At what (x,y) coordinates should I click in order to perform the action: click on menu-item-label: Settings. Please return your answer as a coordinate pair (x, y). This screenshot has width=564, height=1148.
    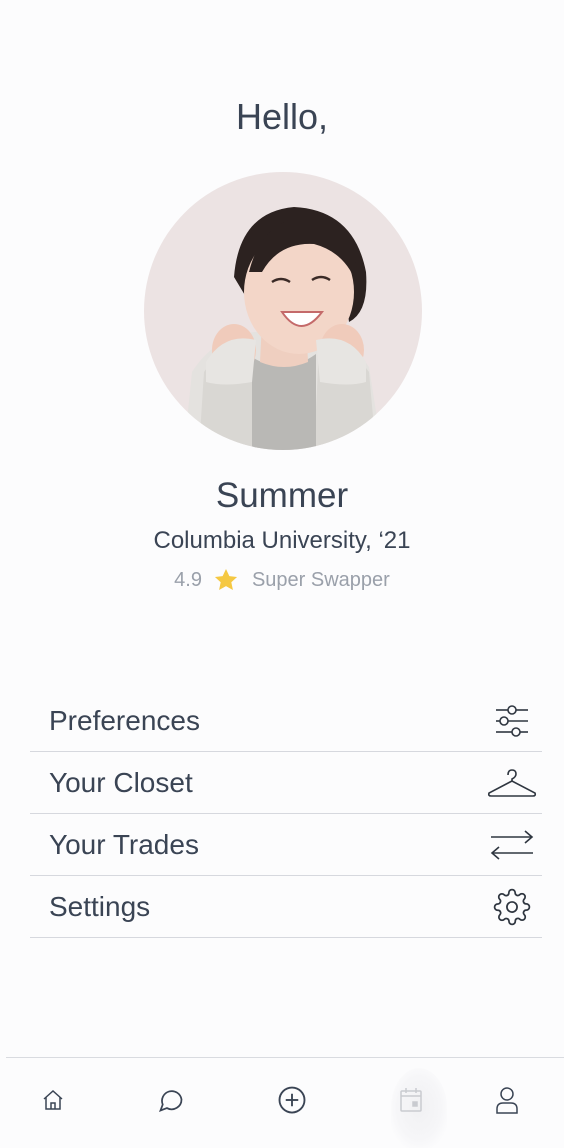
    Looking at the image, I should click on (100, 906).